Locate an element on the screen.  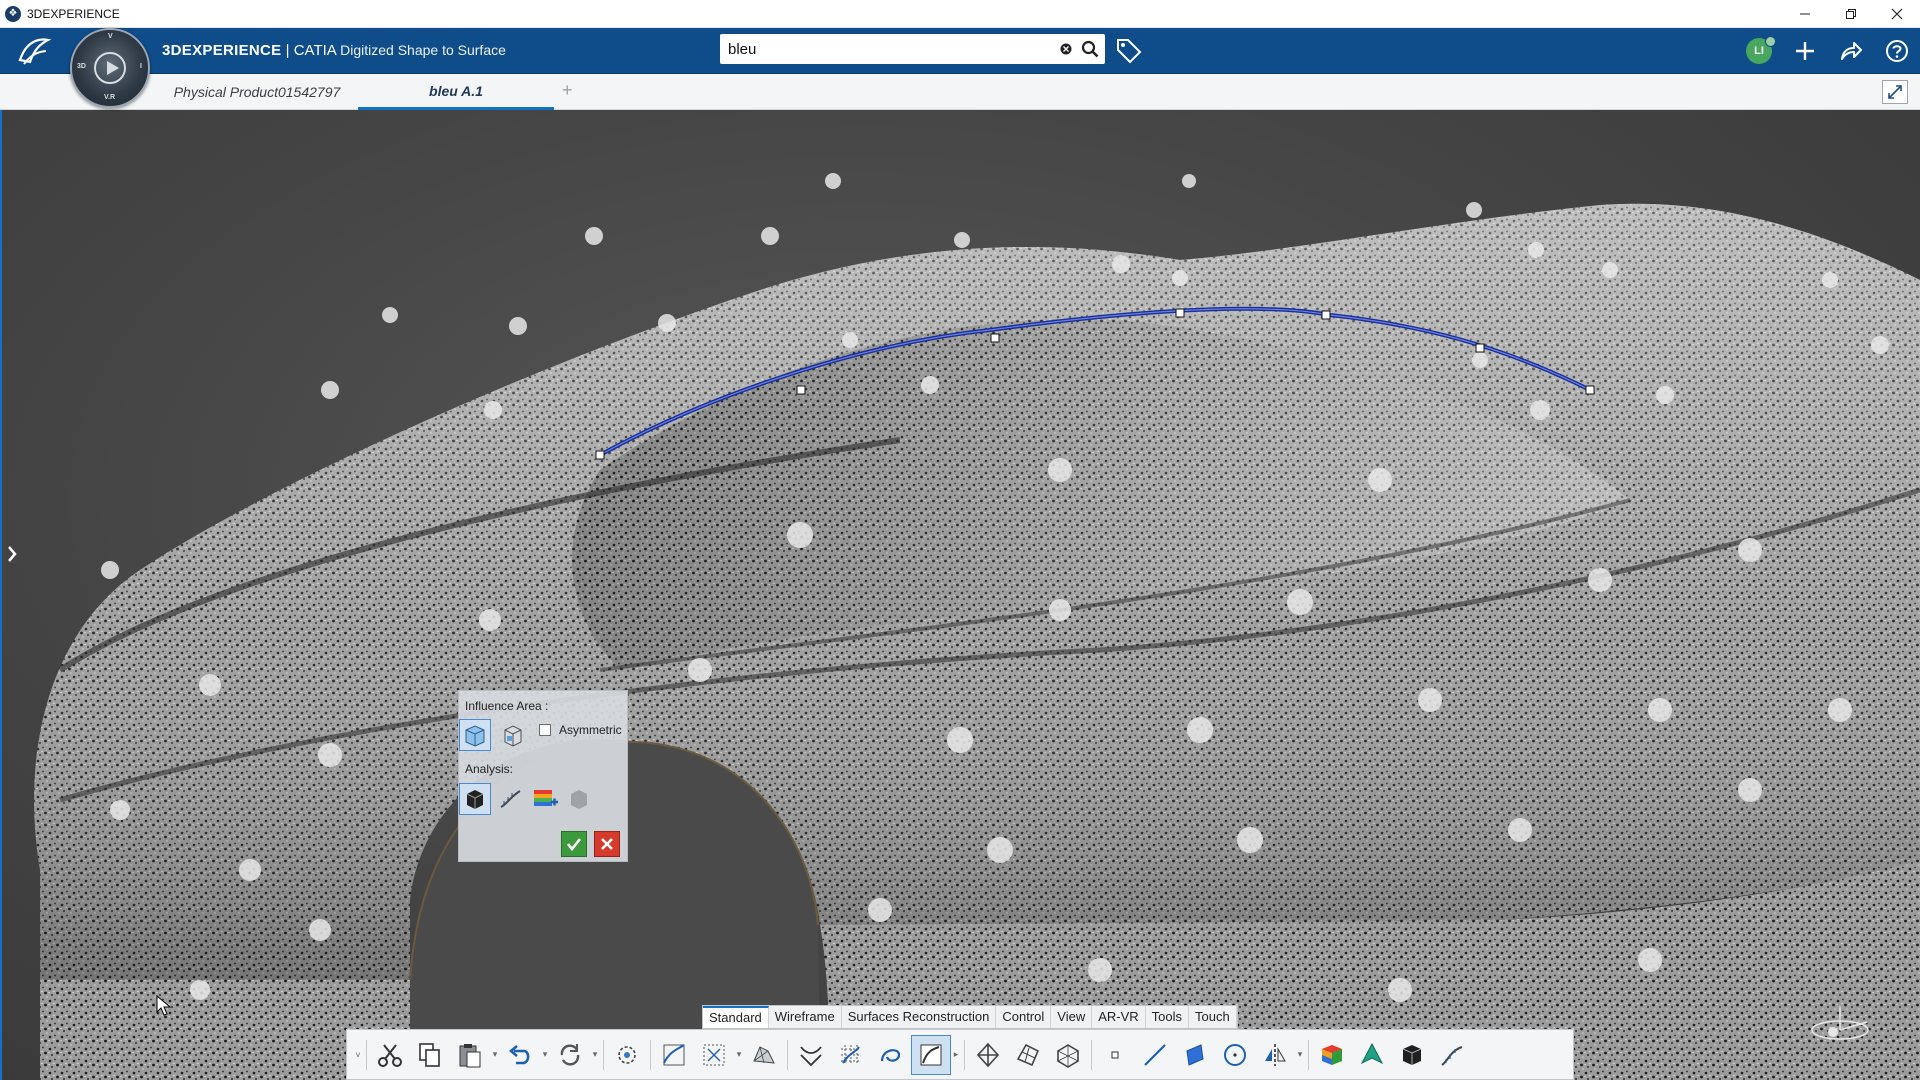
section-view: View is located at coordinates (1072, 1017).